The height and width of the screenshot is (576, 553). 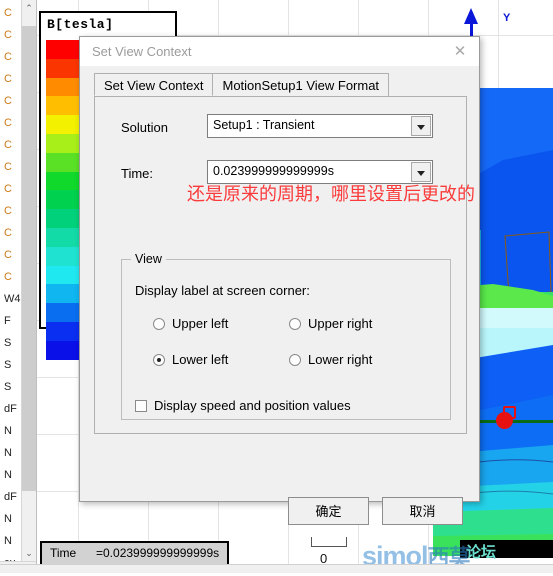 What do you see at coordinates (29, 553) in the screenshot?
I see `scroll-down-arrow-icon: ⌄` at bounding box center [29, 553].